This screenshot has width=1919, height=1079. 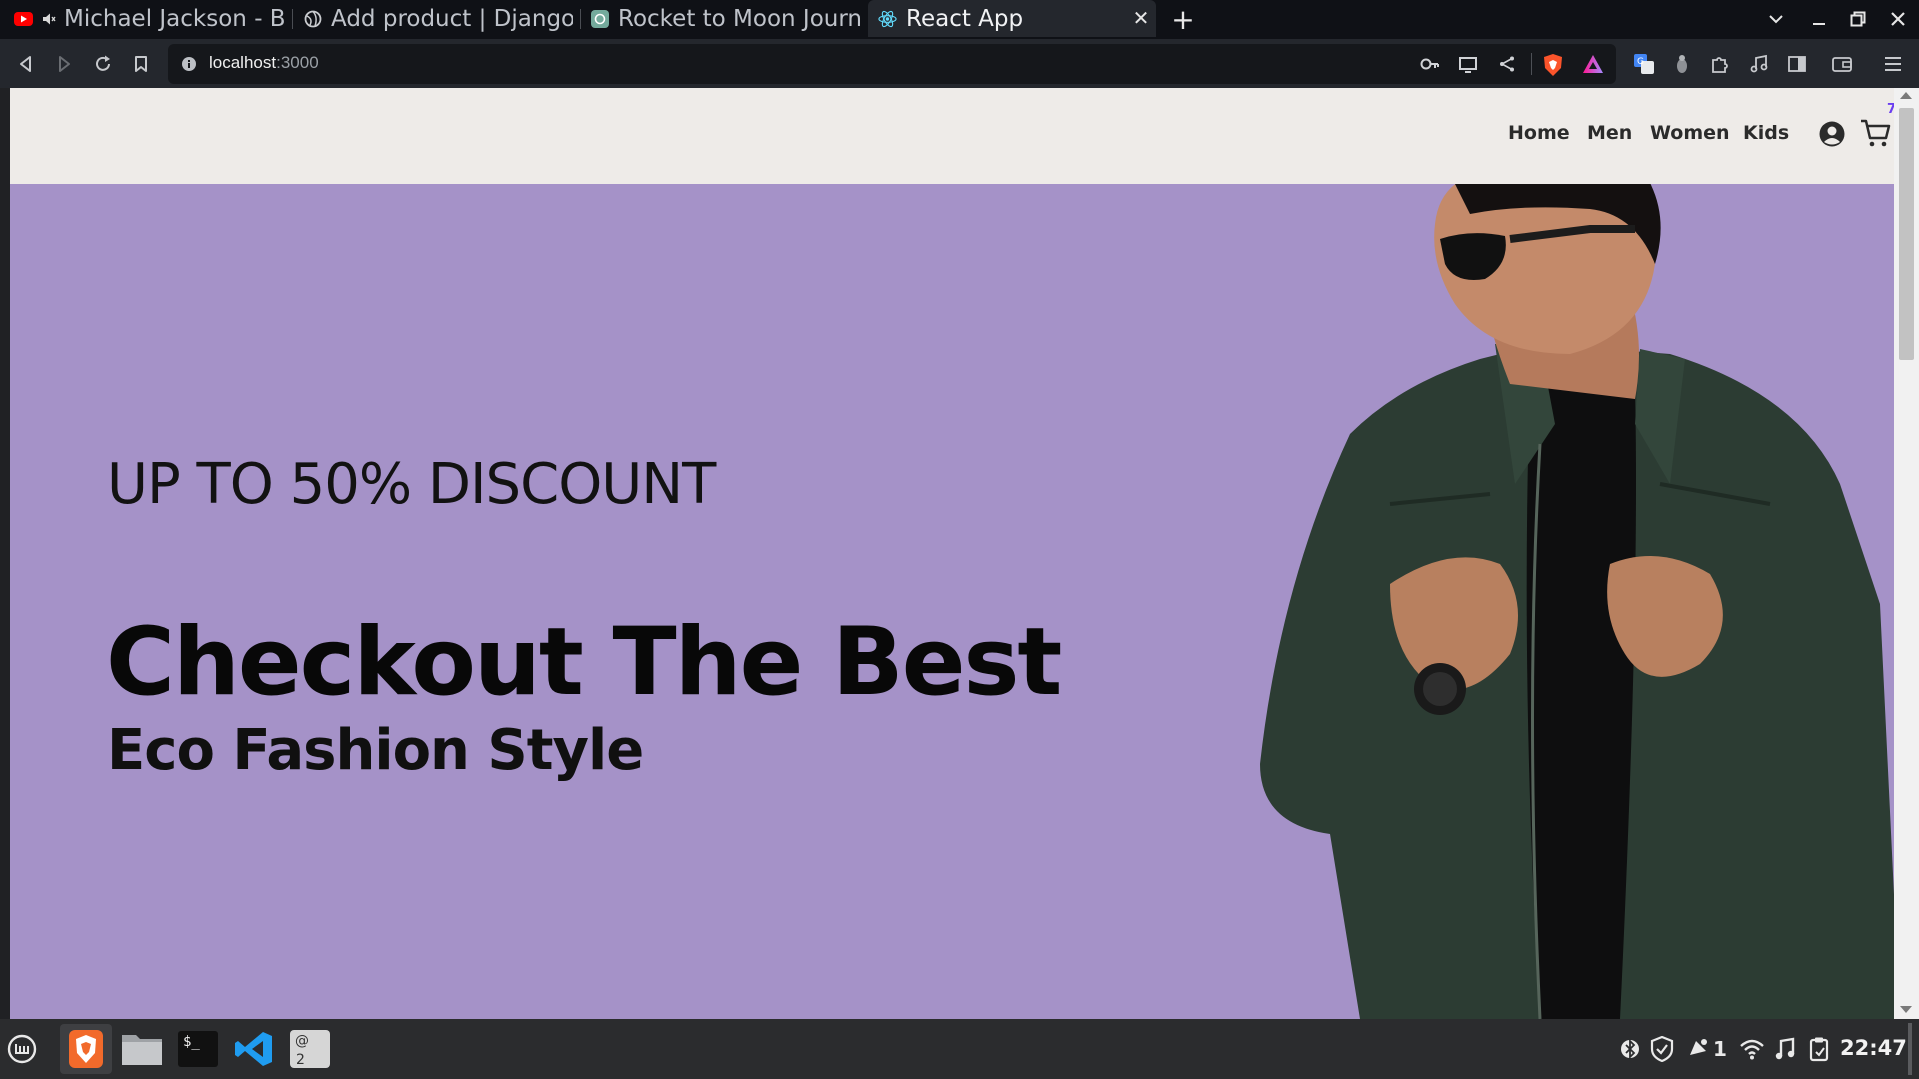 What do you see at coordinates (1785, 1049) in the screenshot?
I see `sound-icon` at bounding box center [1785, 1049].